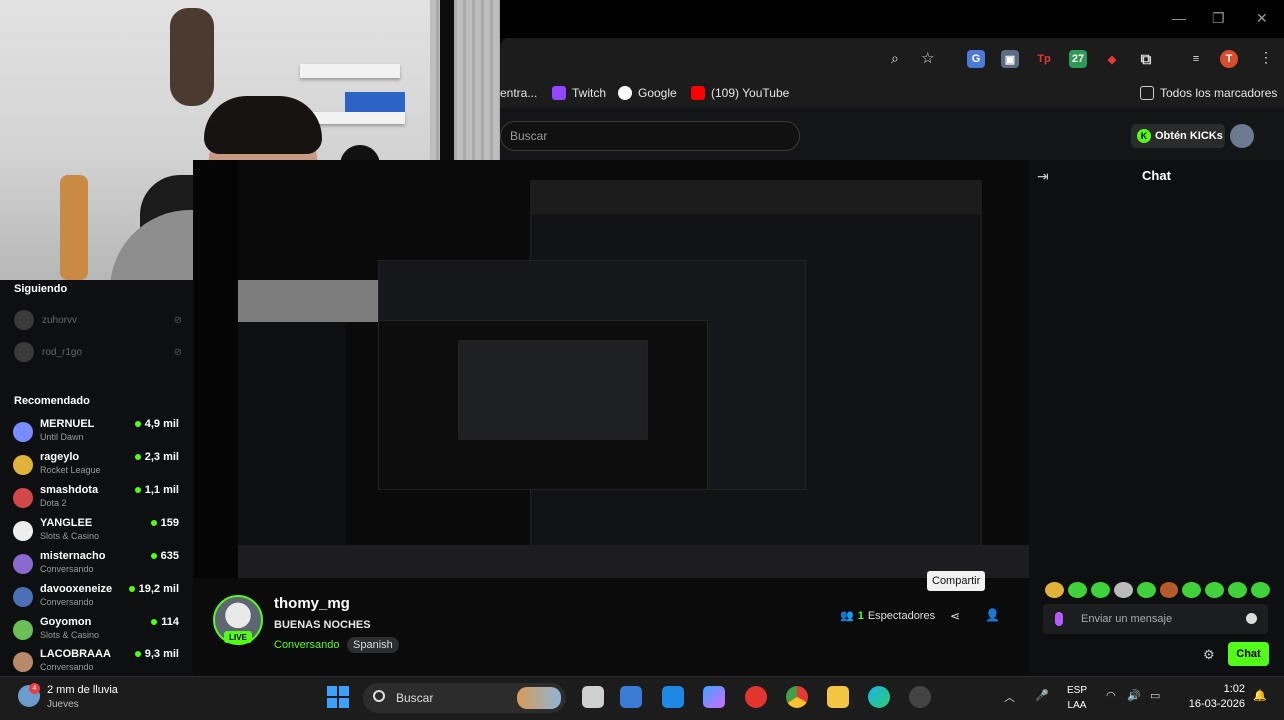 This screenshot has width=1284, height=720. I want to click on search-icon, so click(379, 696).